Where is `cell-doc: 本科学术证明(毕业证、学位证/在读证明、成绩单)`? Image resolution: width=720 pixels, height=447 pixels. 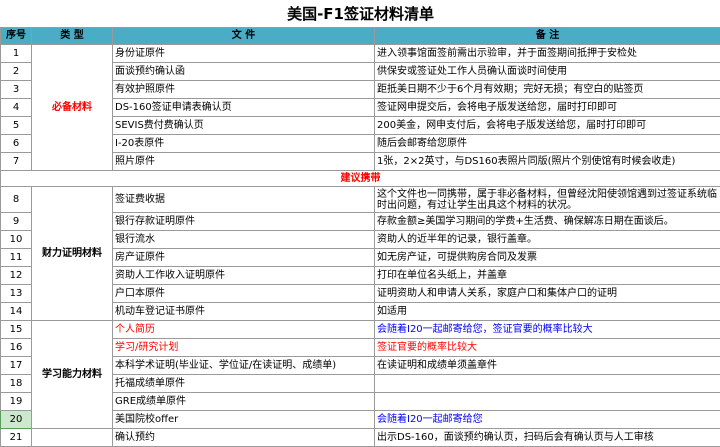 cell-doc: 本科学术证明(毕业证、学位证/在读证明、成绩单) is located at coordinates (244, 366).